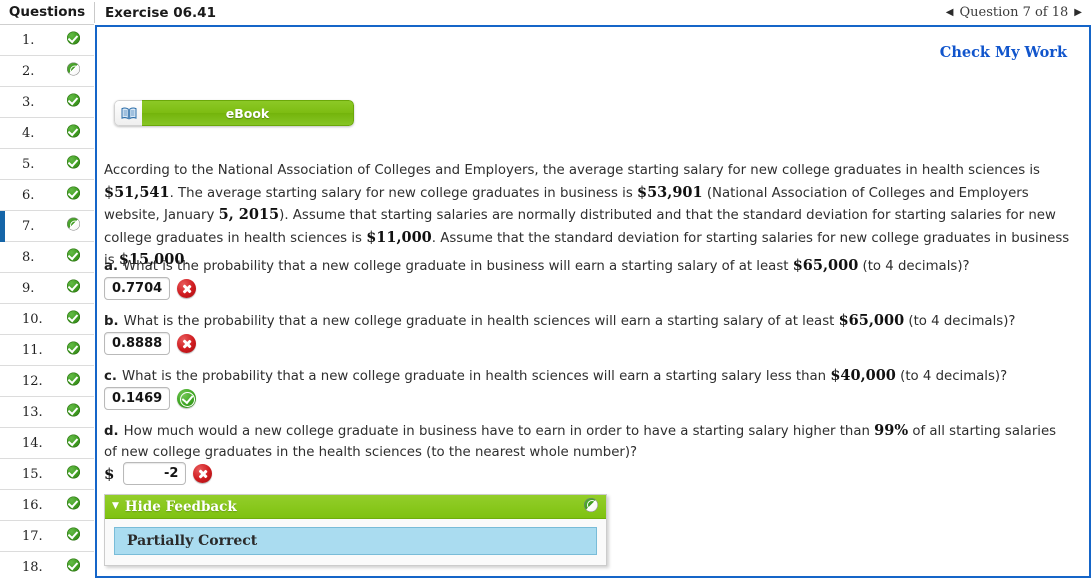 Image resolution: width=1092 pixels, height=578 pixels. I want to click on ebook-button: eBook, so click(234, 113).